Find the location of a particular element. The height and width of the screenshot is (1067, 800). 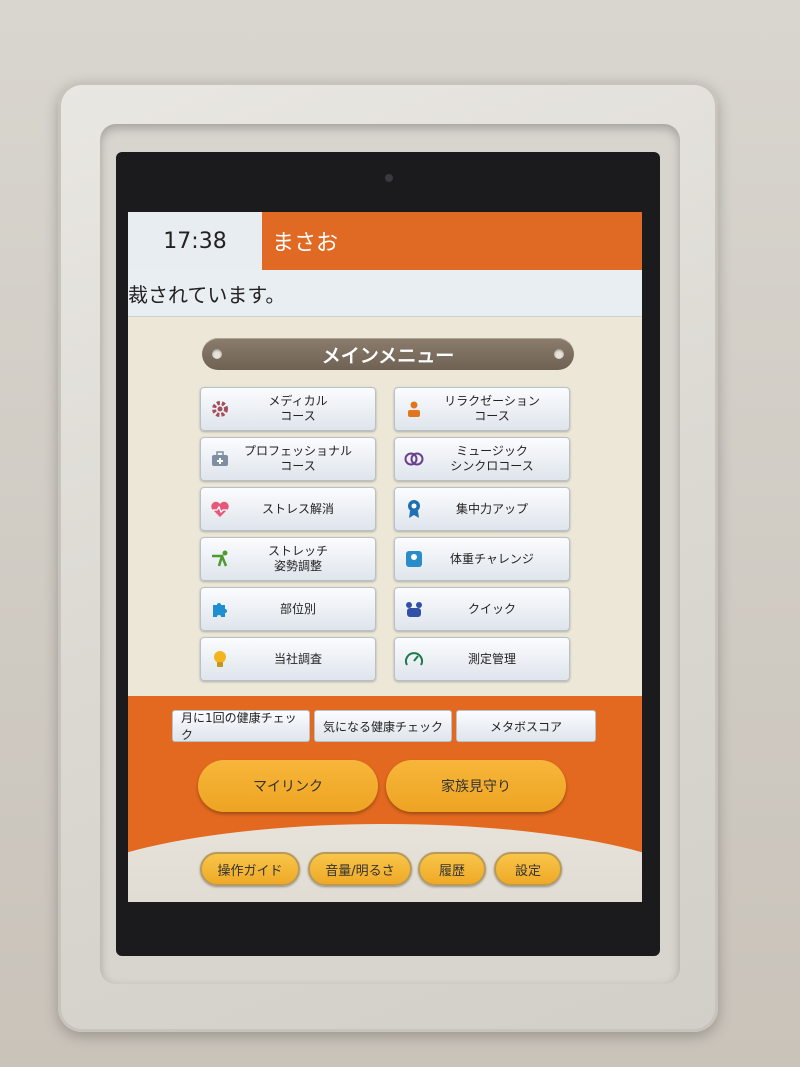

puzzle-icon is located at coordinates (220, 609).